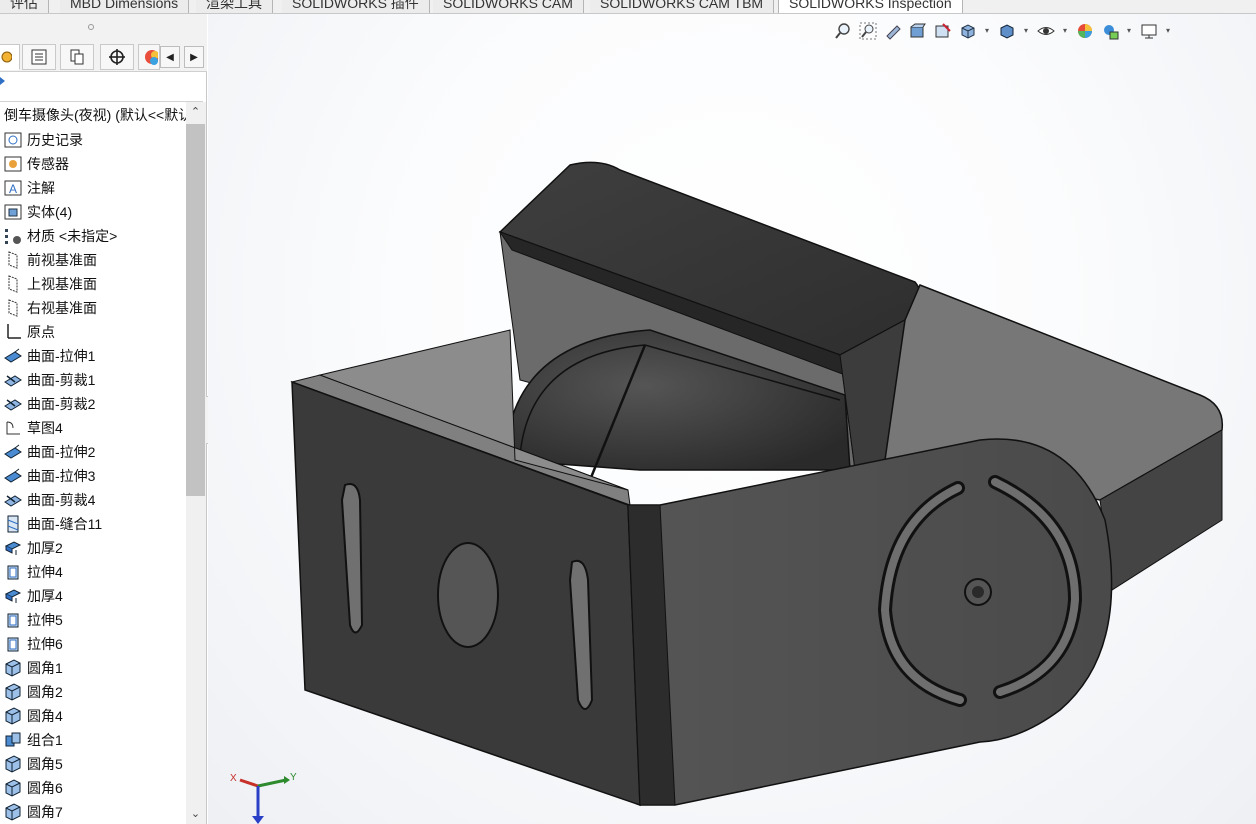 This screenshot has width=1256, height=824. I want to click on tree-item: 拉伸5, so click(94, 620).